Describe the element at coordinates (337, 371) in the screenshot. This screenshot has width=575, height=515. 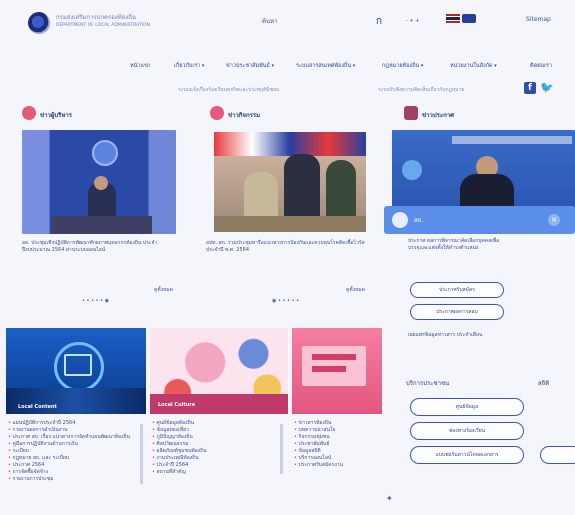
I see `third-card-image` at that location.